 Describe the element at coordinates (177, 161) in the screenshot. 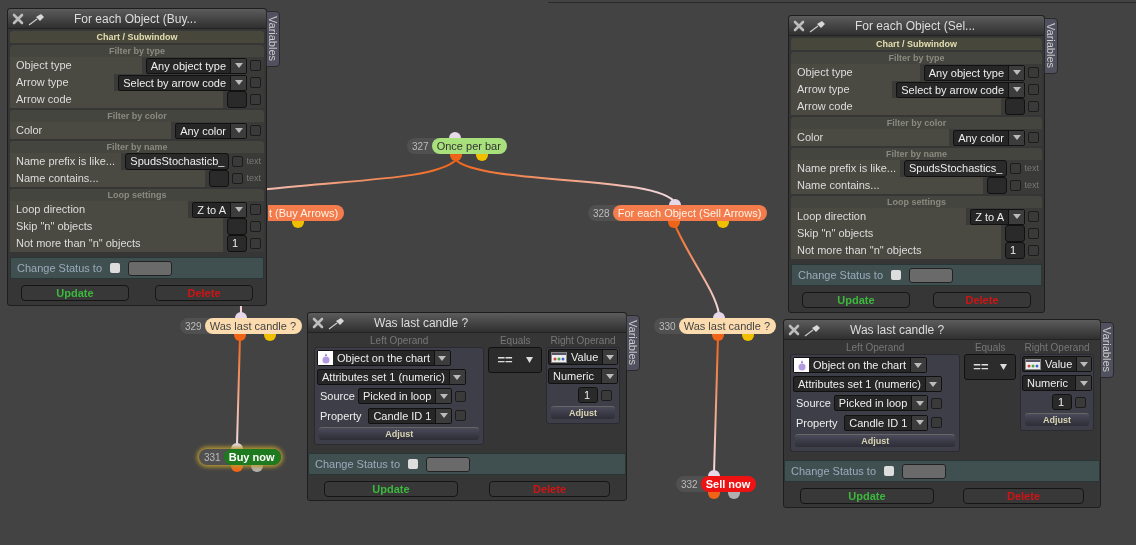

I see `input-field: SpudsStochasticb_` at that location.